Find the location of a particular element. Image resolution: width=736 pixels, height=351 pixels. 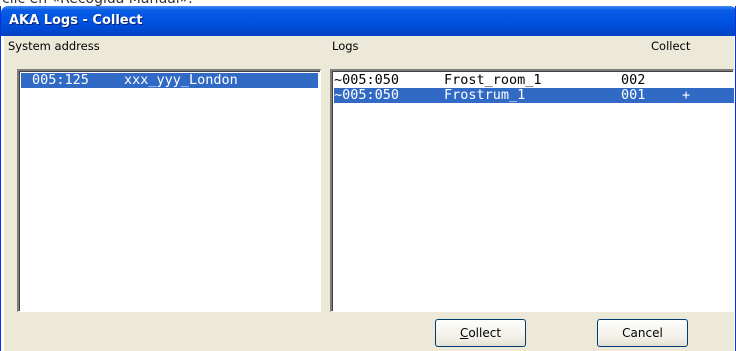

list-item: ~005:050 Frost_room_1 002 is located at coordinates (534, 80).